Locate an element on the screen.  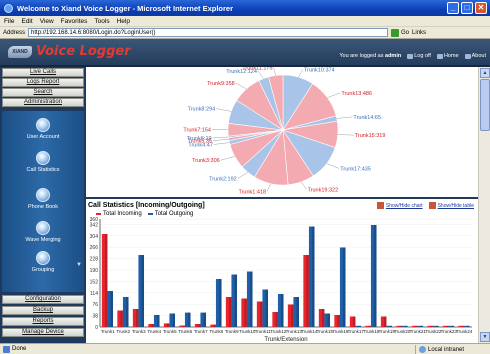
about-label: About is located at coordinates (478, 56).